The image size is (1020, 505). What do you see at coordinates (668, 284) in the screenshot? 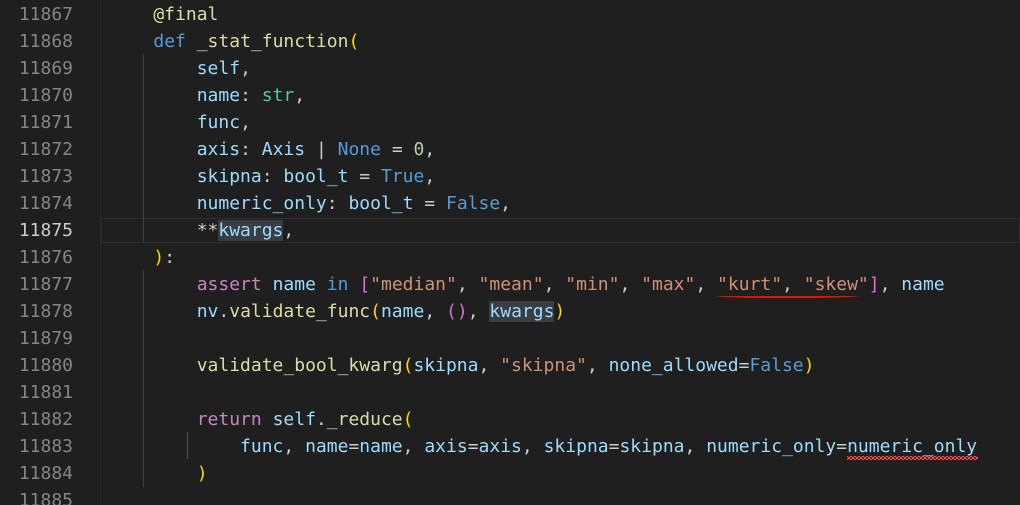
I see `code-token: "max"` at bounding box center [668, 284].